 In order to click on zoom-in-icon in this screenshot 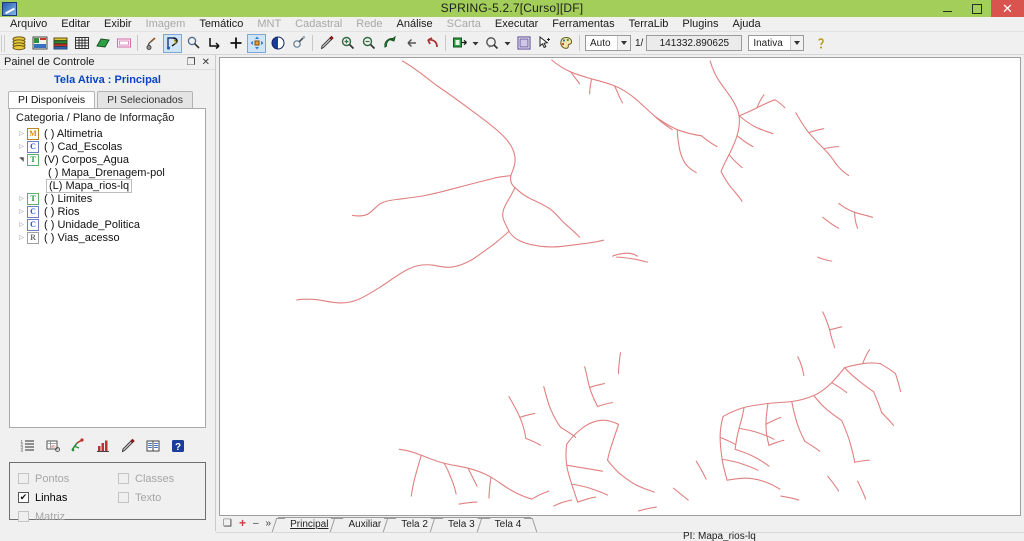, I will do `click(347, 43)`.